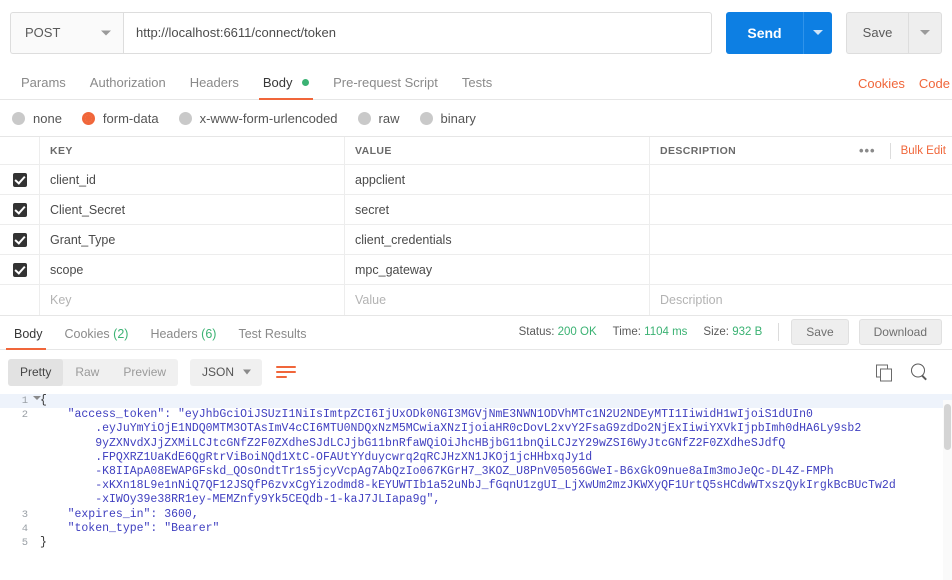 This screenshot has width=952, height=580. What do you see at coordinates (268, 118) in the screenshot?
I see `radio-label: x-www-form-urlencoded` at bounding box center [268, 118].